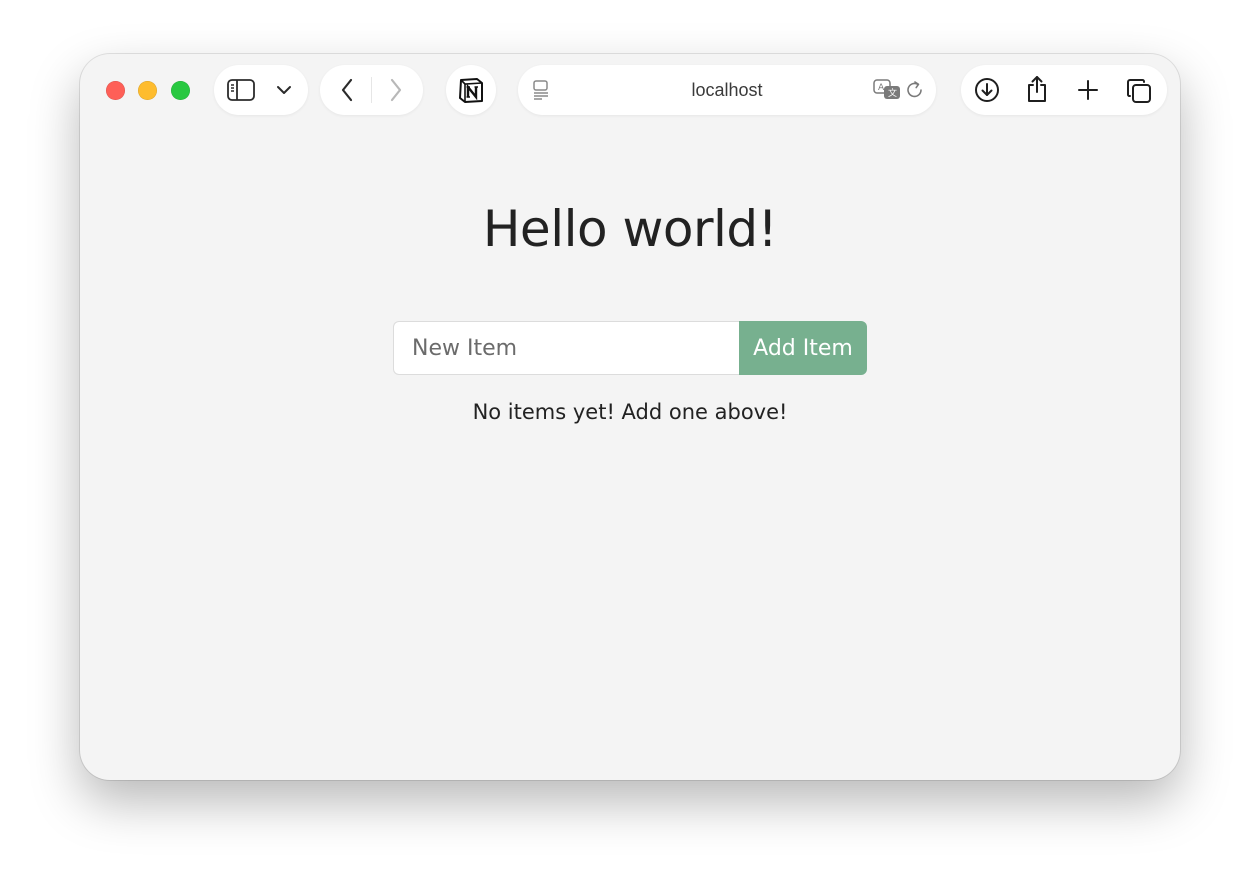 Image resolution: width=1260 pixels, height=885 pixels. I want to click on translate-icon: A 文, so click(887, 90).